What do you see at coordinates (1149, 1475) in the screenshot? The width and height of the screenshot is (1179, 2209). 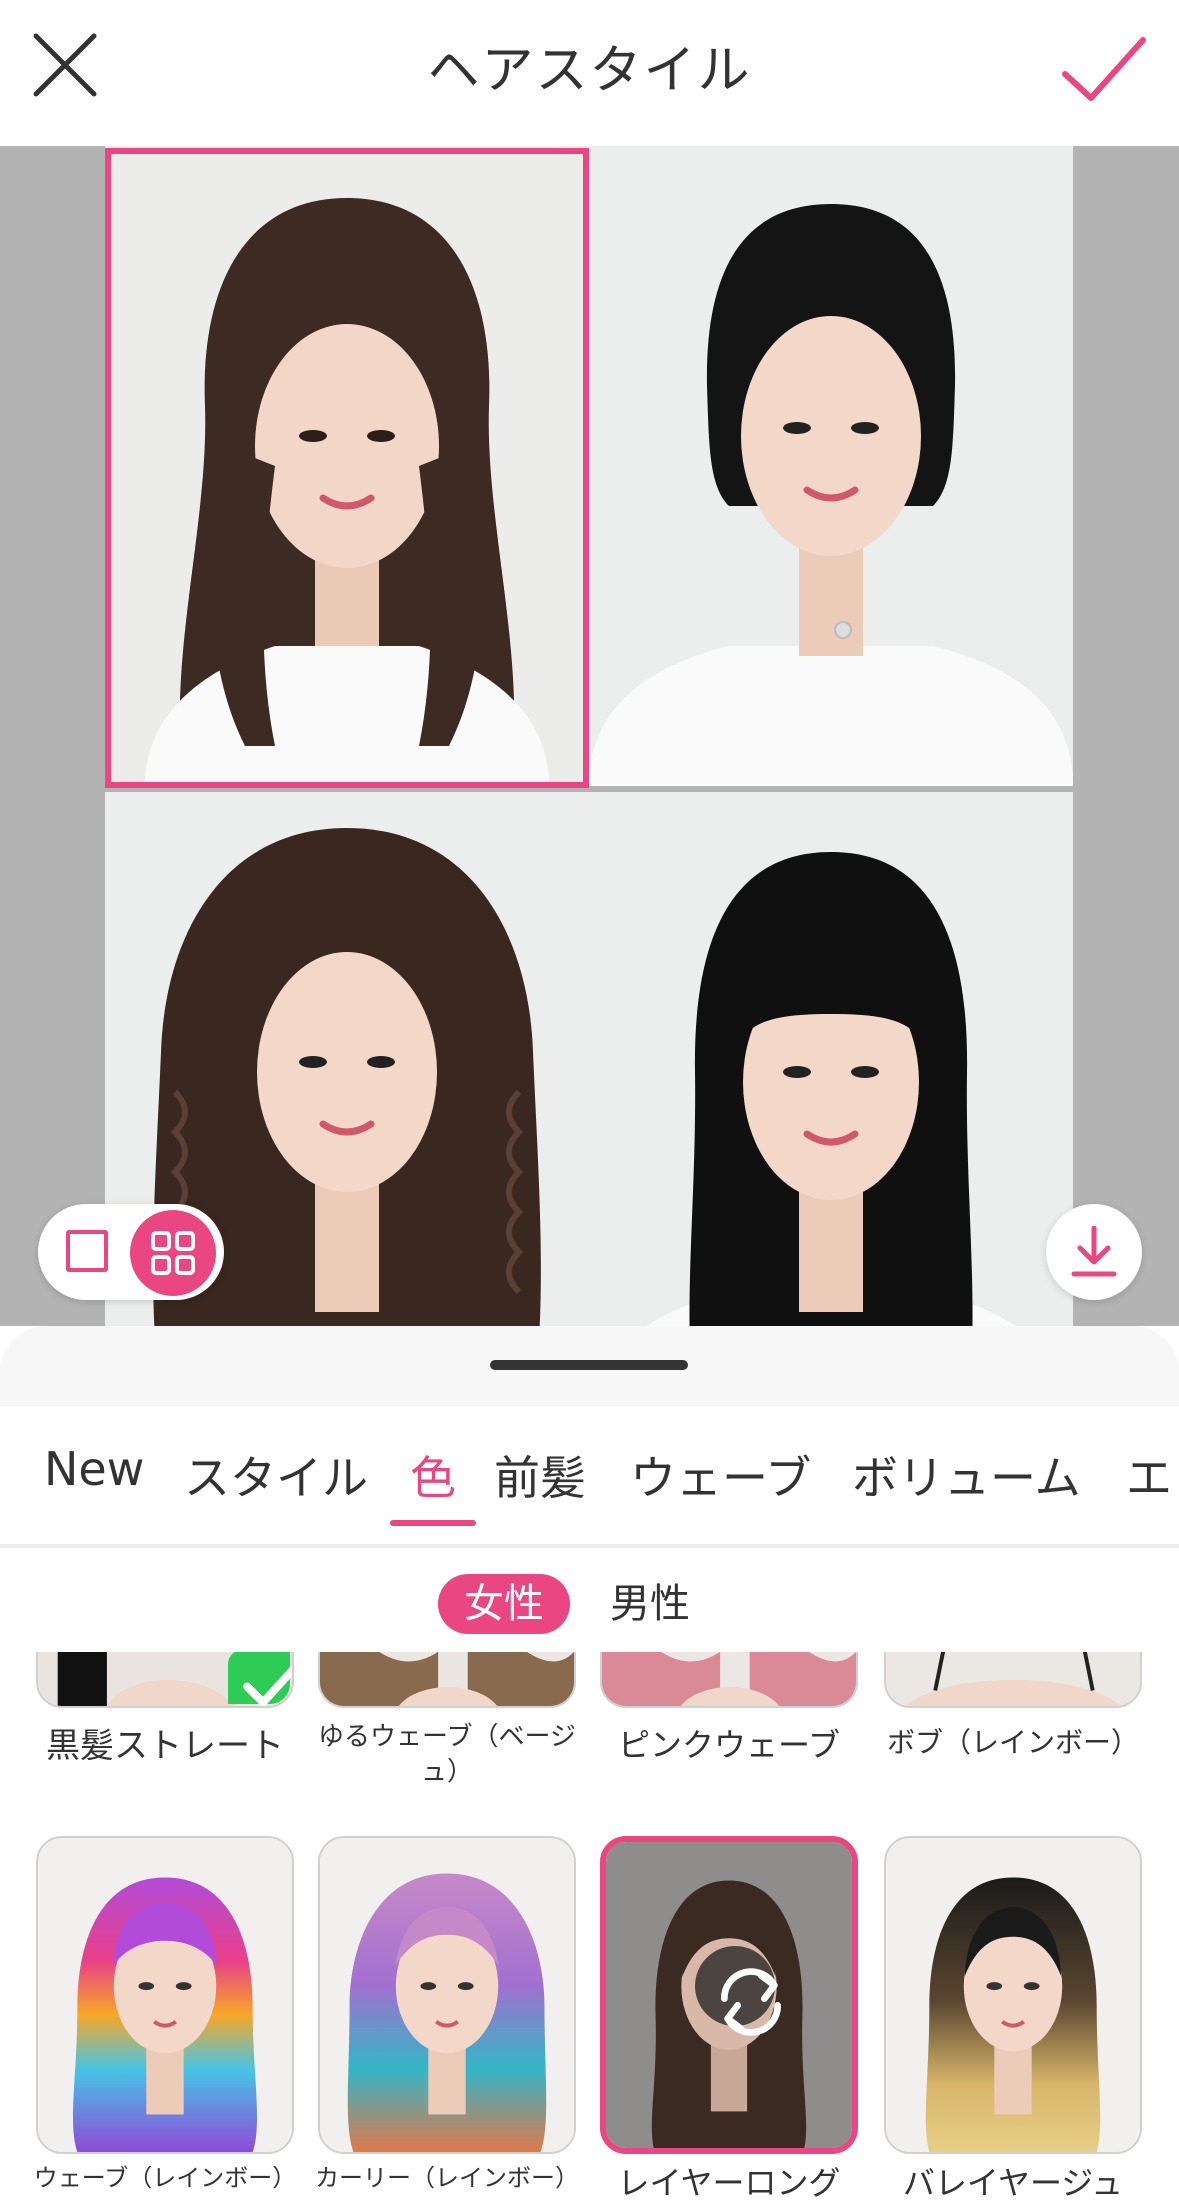 I see `tab-more: エ` at bounding box center [1149, 1475].